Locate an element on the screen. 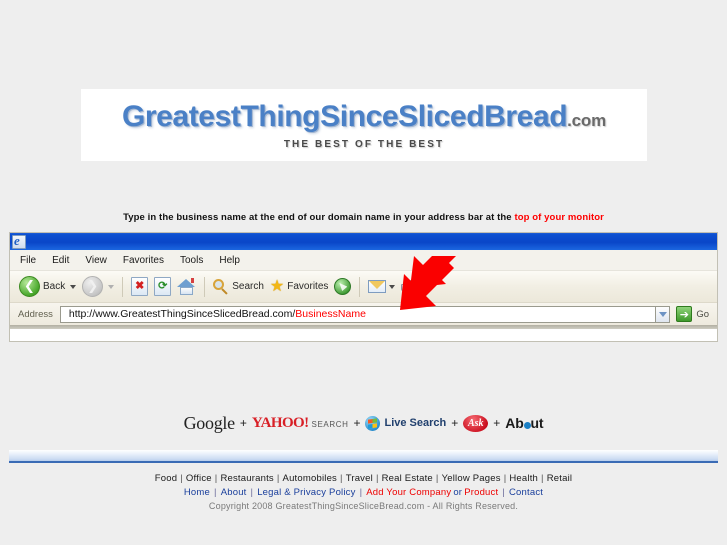  home-button is located at coordinates (186, 287).